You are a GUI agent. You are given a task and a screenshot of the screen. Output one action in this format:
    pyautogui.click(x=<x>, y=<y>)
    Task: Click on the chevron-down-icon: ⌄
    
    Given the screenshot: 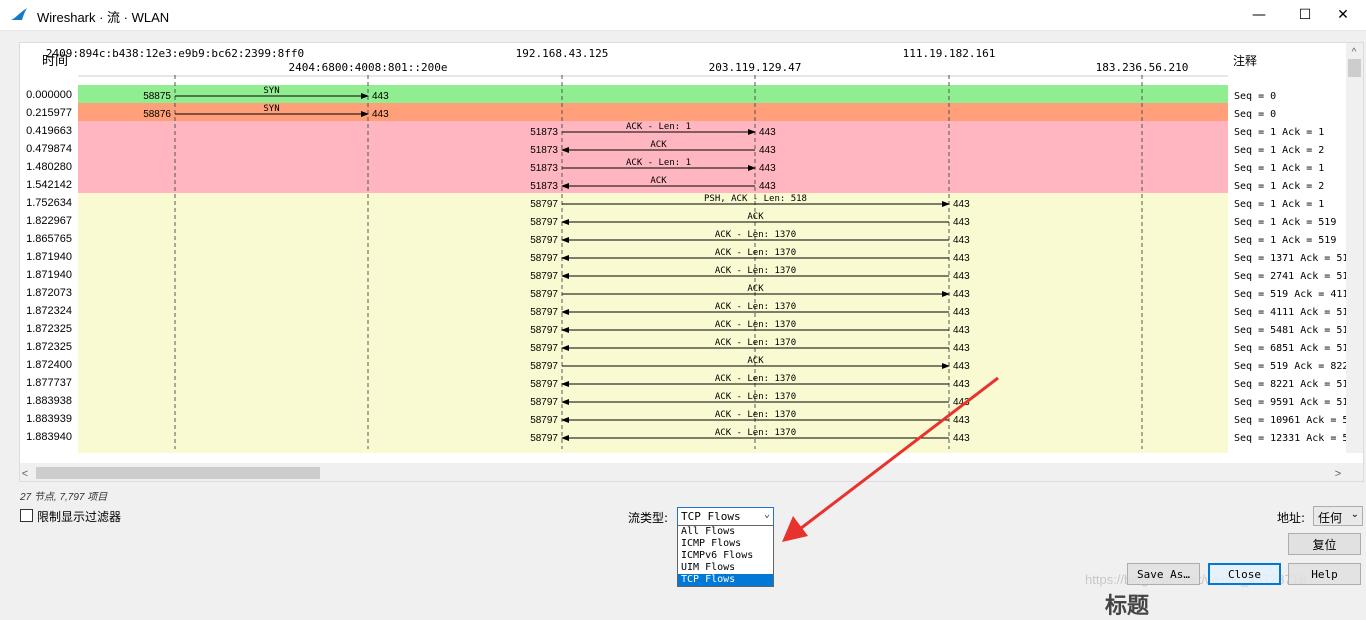 What is the action you would take?
    pyautogui.click(x=1354, y=514)
    